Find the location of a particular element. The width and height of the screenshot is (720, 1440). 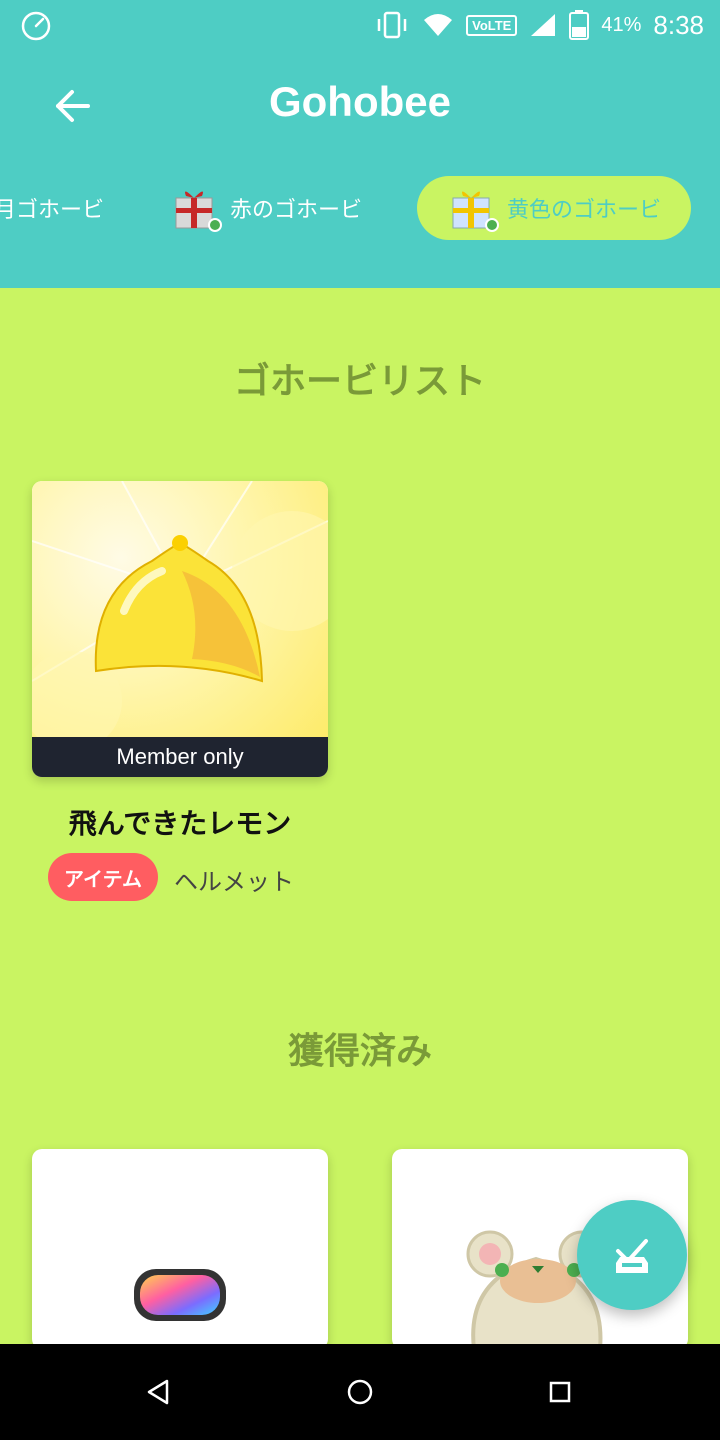

tab-yellow: 黄色のゴホービ is located at coordinates (554, 208).